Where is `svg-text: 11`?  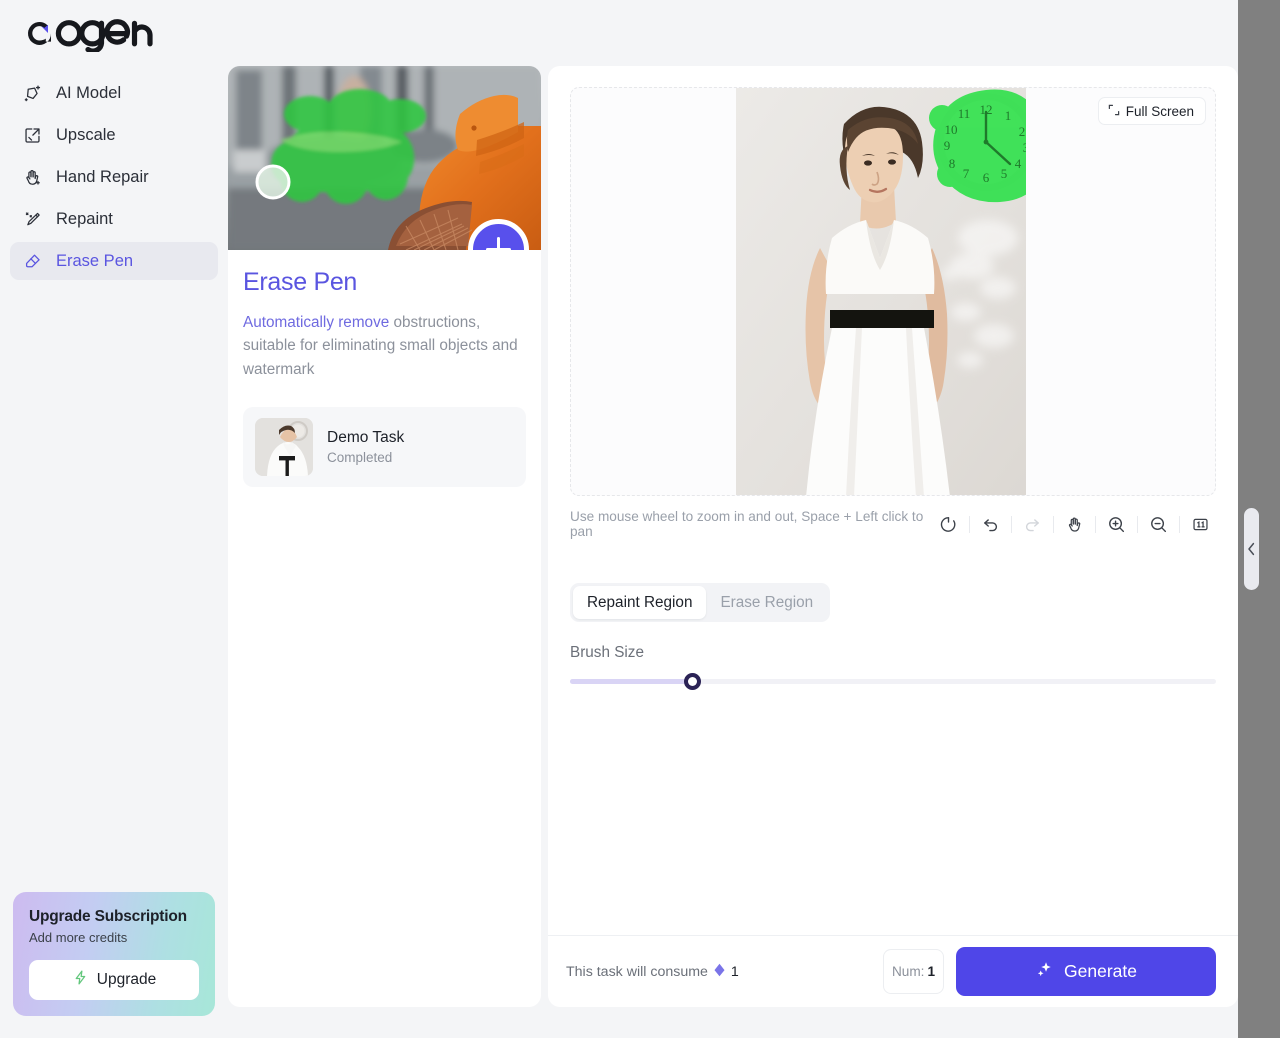 svg-text: 11 is located at coordinates (964, 113).